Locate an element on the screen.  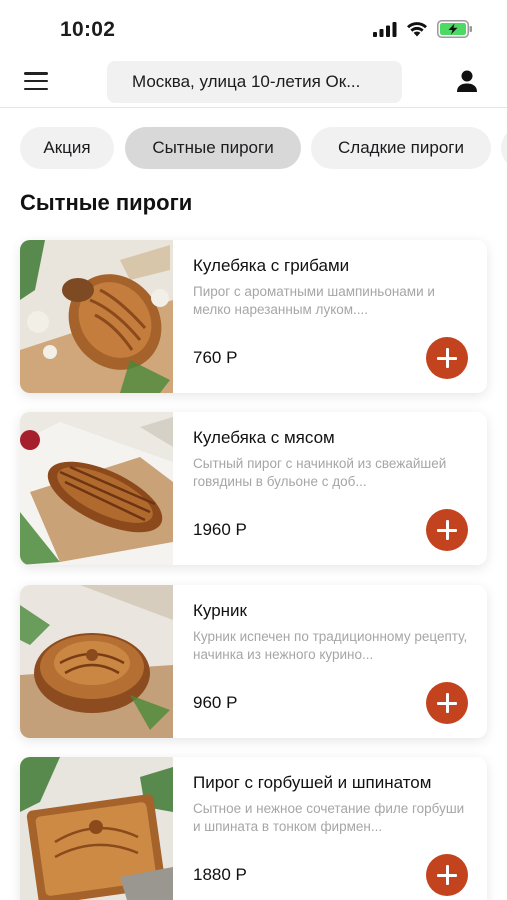
product-image-kulebyaka-myaso is located at coordinates (96, 488).